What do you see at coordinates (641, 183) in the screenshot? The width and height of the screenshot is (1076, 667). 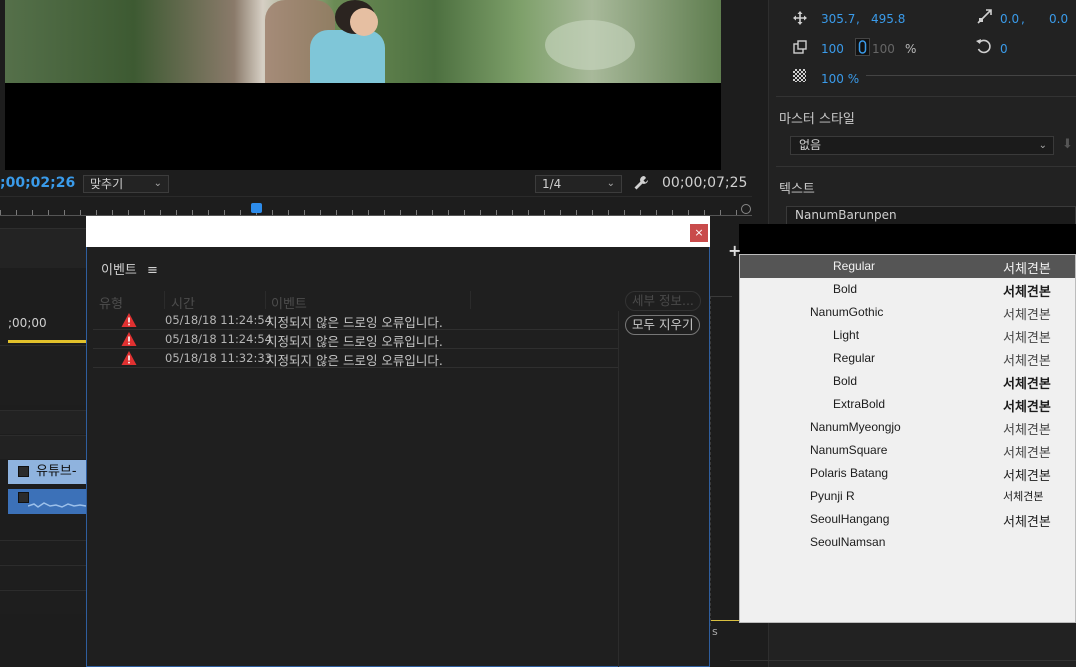 I see `wrench-icon` at bounding box center [641, 183].